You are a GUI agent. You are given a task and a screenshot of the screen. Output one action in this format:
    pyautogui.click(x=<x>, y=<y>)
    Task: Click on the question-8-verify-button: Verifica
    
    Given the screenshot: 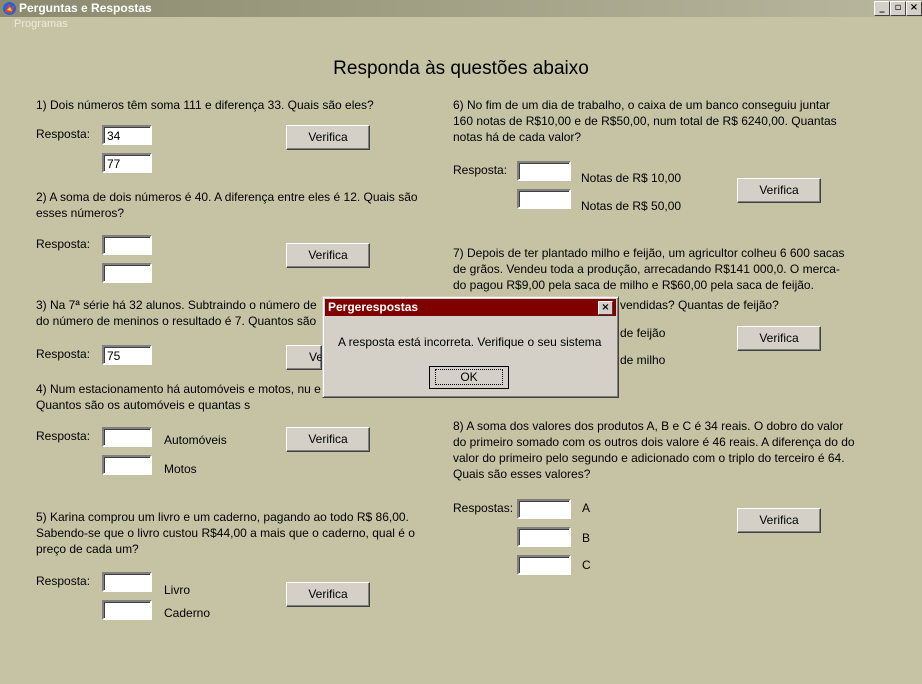 What is the action you would take?
    pyautogui.click(x=779, y=520)
    